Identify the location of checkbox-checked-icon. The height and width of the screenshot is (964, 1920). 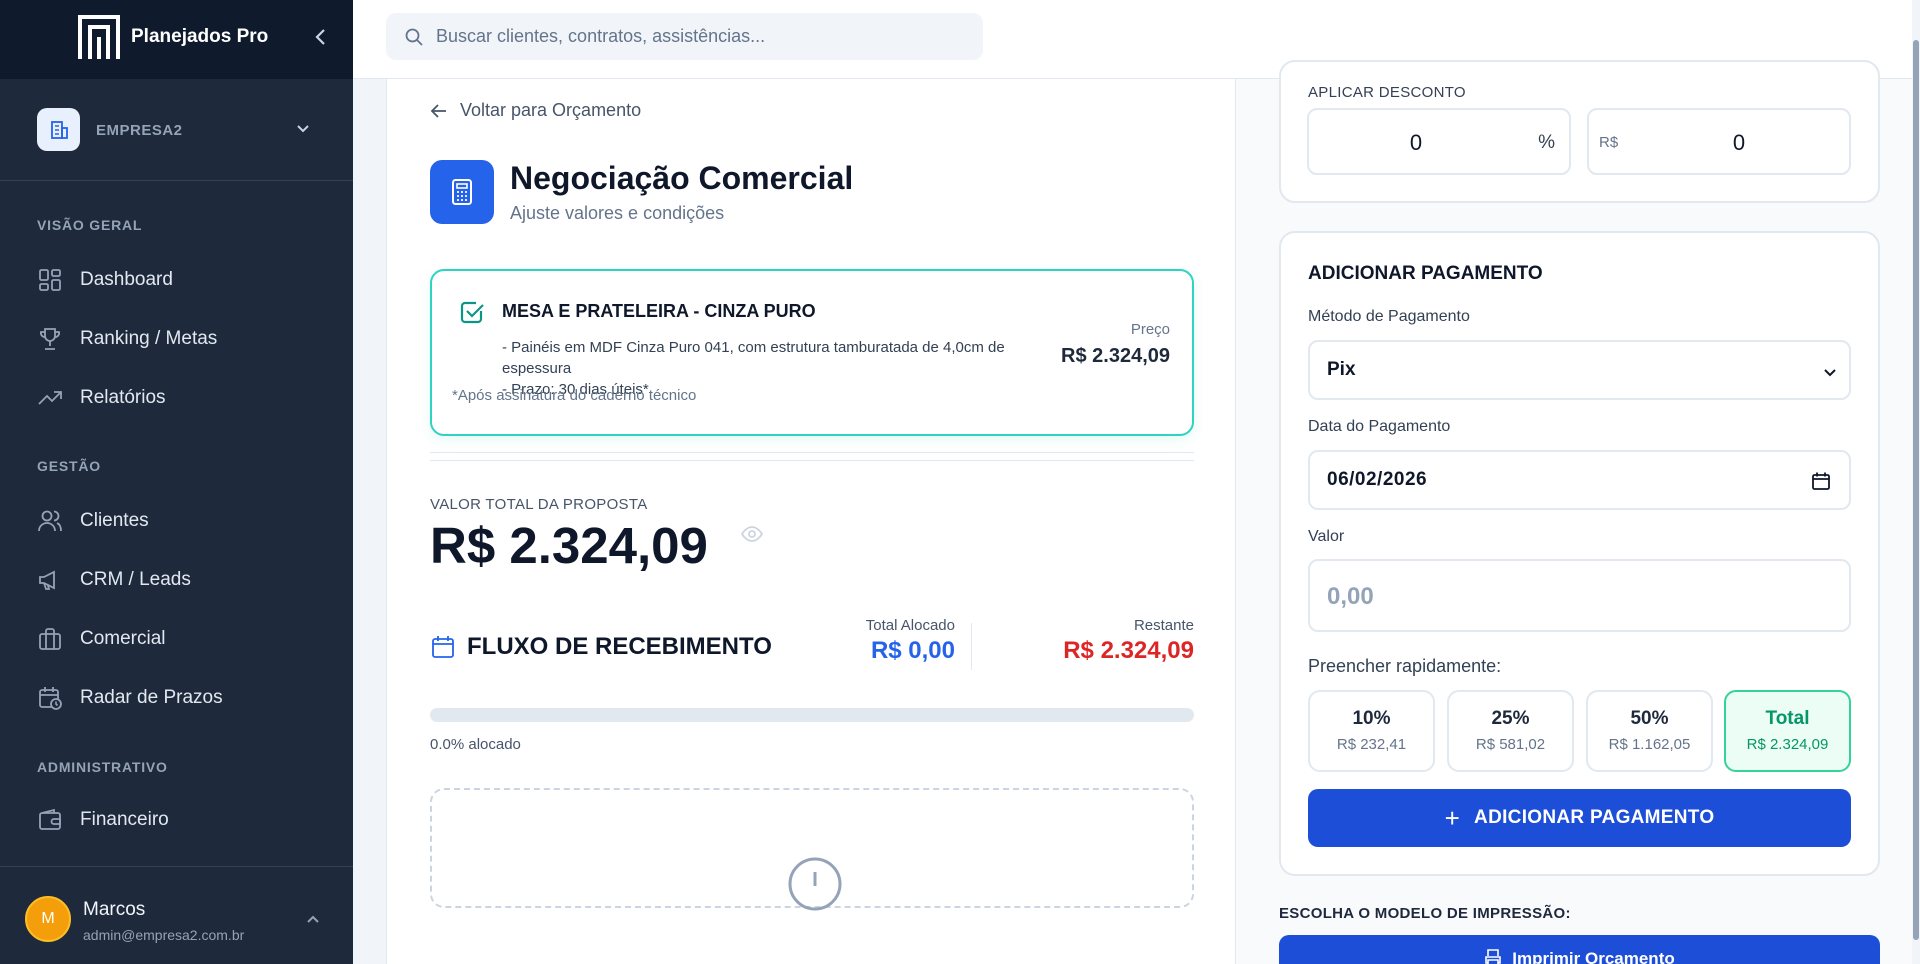
(472, 312).